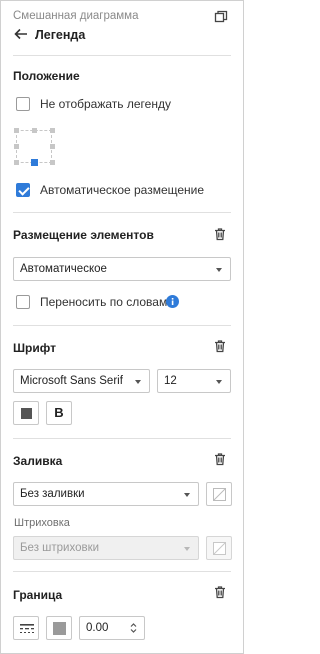 The width and height of the screenshot is (320, 654). I want to click on bold-button: B, so click(59, 413).